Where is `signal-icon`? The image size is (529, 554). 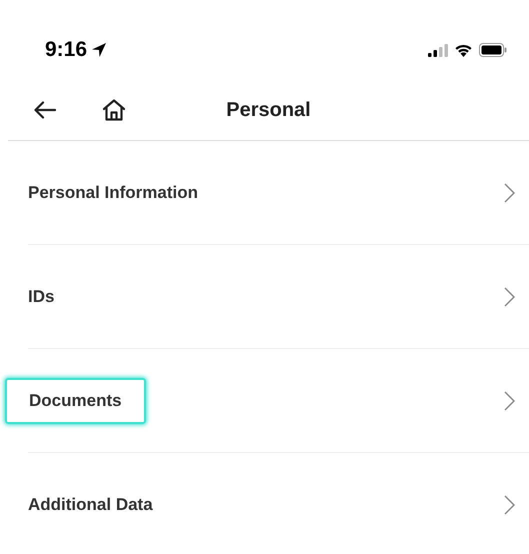 signal-icon is located at coordinates (438, 50).